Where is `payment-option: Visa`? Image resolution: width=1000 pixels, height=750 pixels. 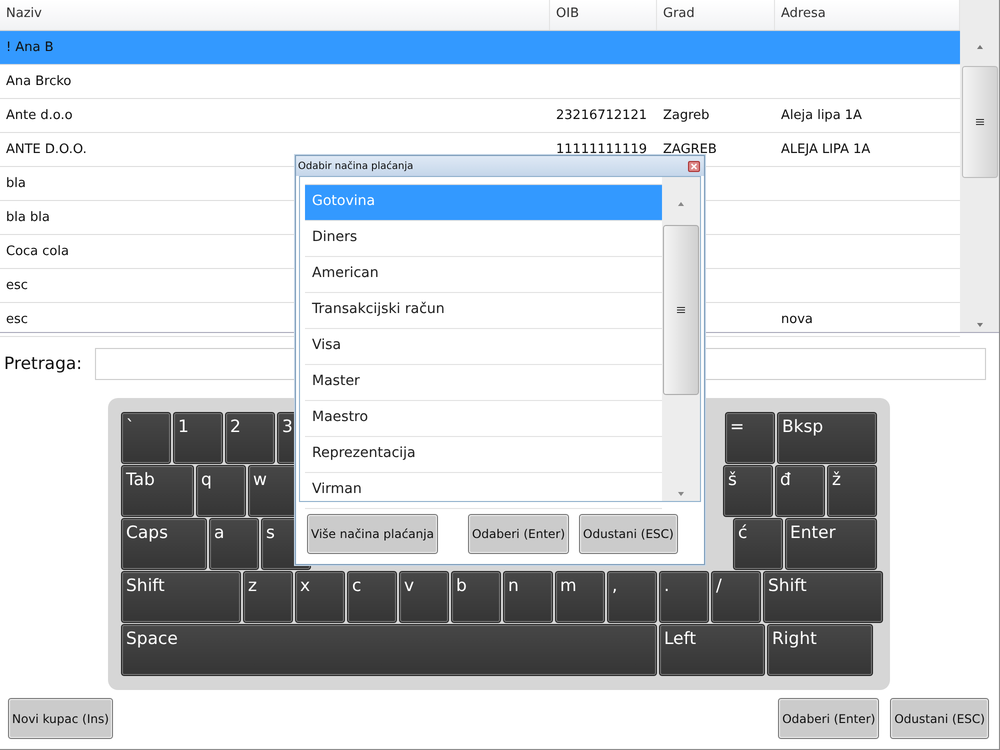 payment-option: Visa is located at coordinates (483, 347).